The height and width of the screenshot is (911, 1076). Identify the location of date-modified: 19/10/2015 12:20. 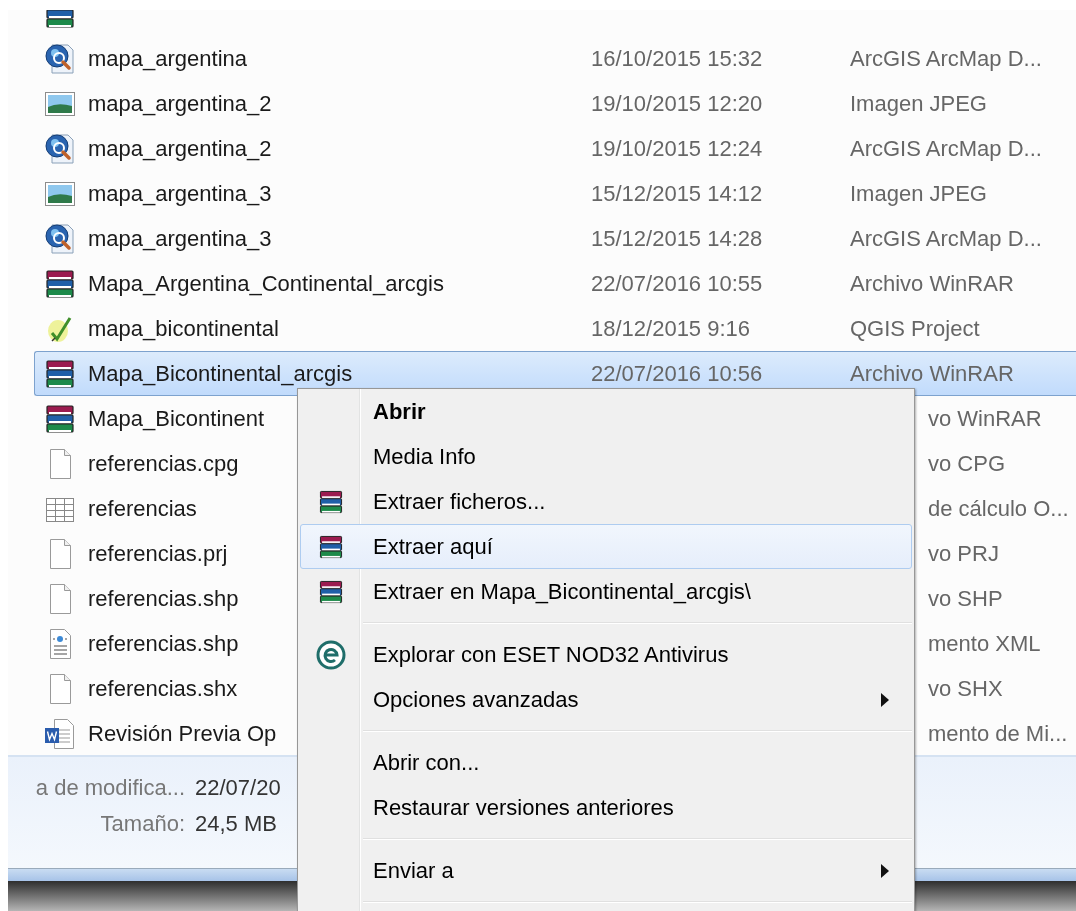
(677, 103).